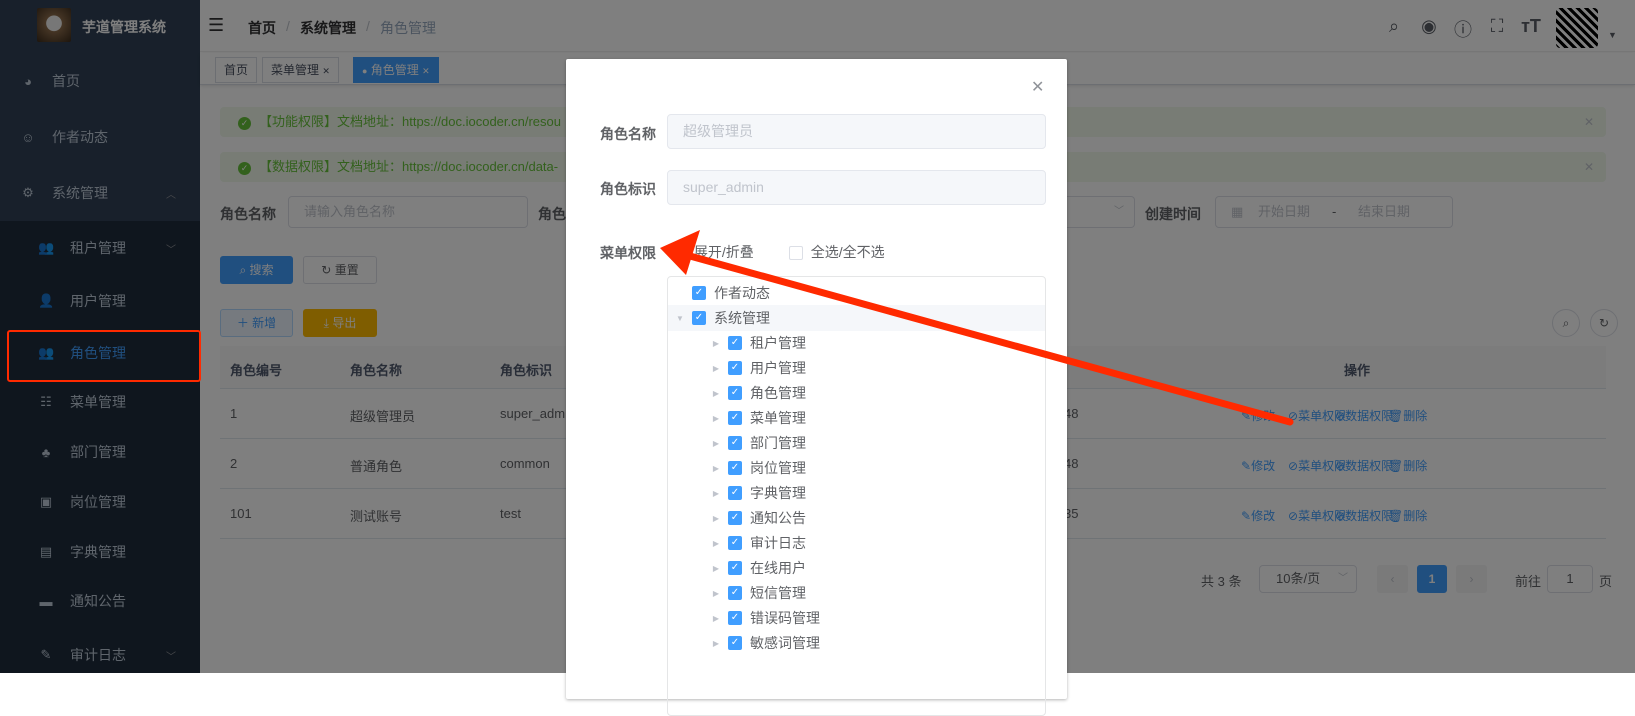 The height and width of the screenshot is (716, 1635). I want to click on close-icon: ✕, so click(1037, 87).